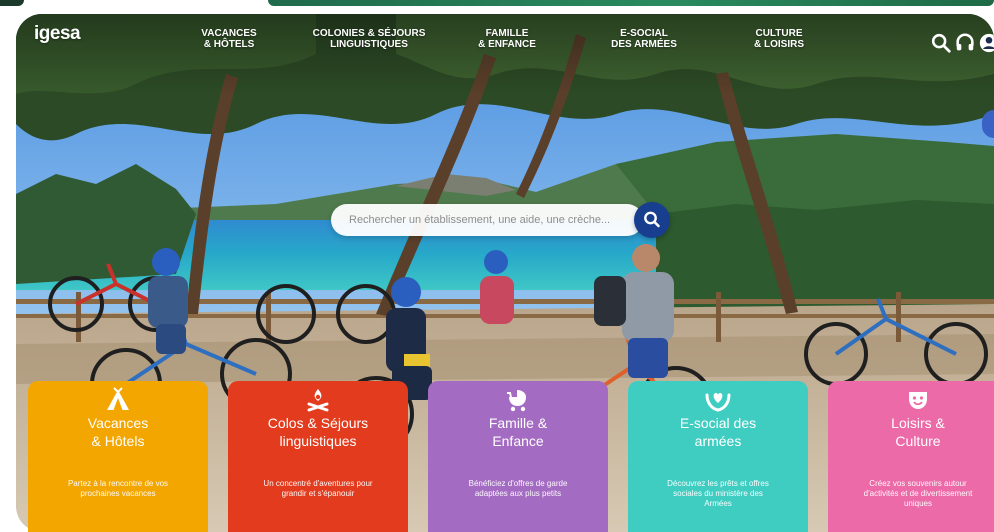 The image size is (994, 532). Describe the element at coordinates (516, 401) in the screenshot. I see `stroller-icon` at that location.